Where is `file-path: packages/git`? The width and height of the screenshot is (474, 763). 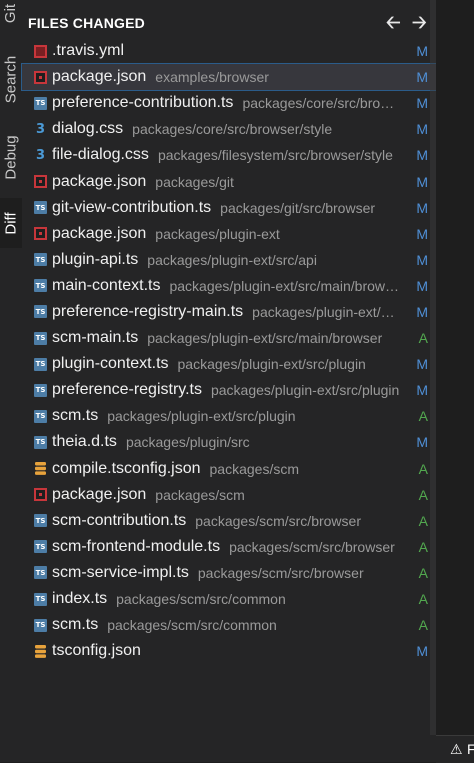
file-path: packages/git is located at coordinates (194, 181).